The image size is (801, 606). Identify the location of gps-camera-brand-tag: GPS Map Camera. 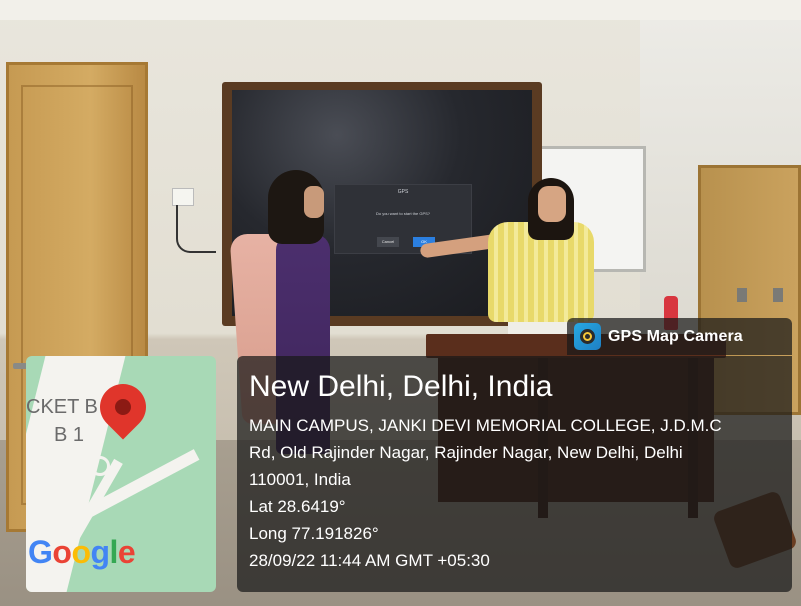
(679, 336).